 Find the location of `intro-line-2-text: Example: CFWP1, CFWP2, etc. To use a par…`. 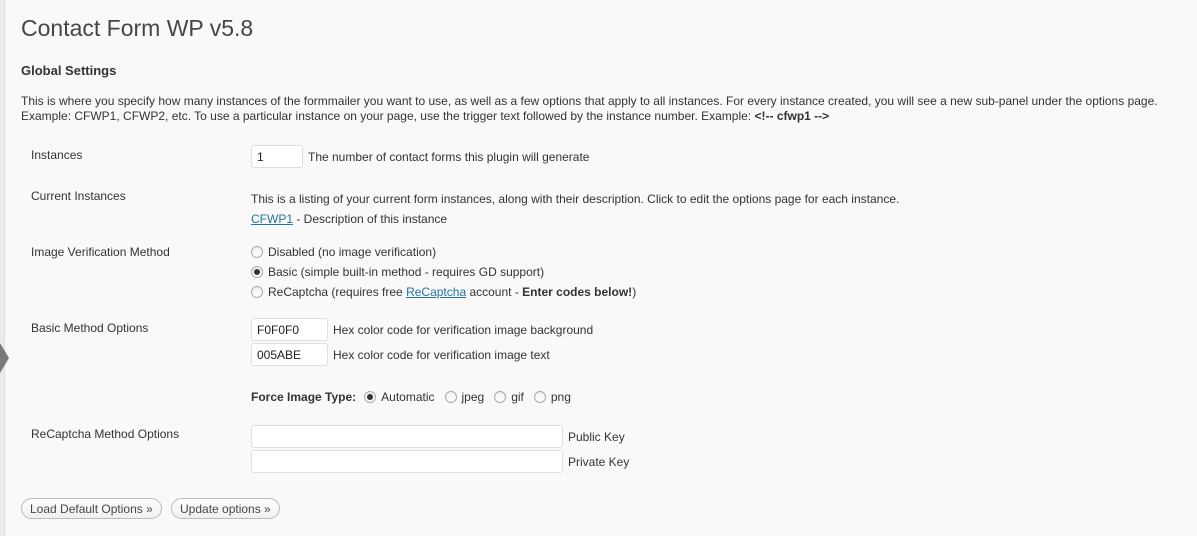

intro-line-2-text: Example: CFWP1, CFWP2, etc. To use a par… is located at coordinates (388, 116).